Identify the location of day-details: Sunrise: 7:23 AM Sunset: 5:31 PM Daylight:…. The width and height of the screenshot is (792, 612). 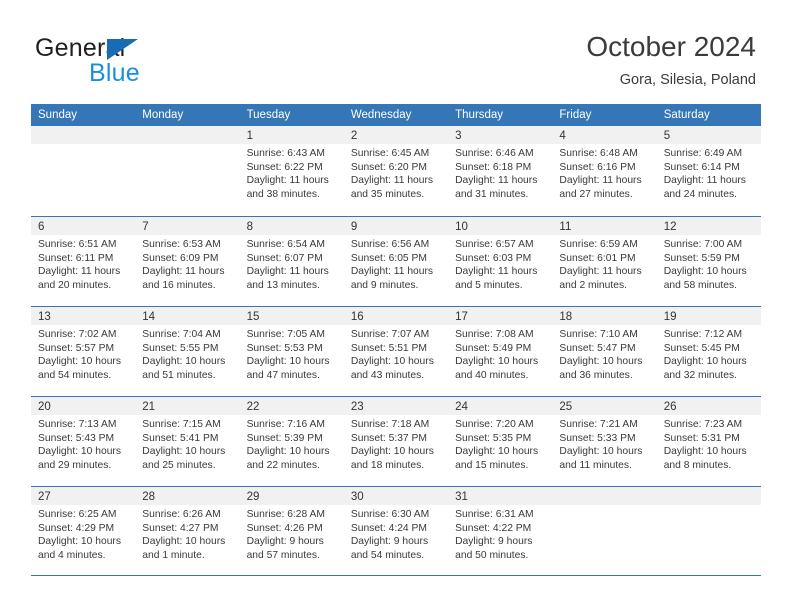
(709, 443).